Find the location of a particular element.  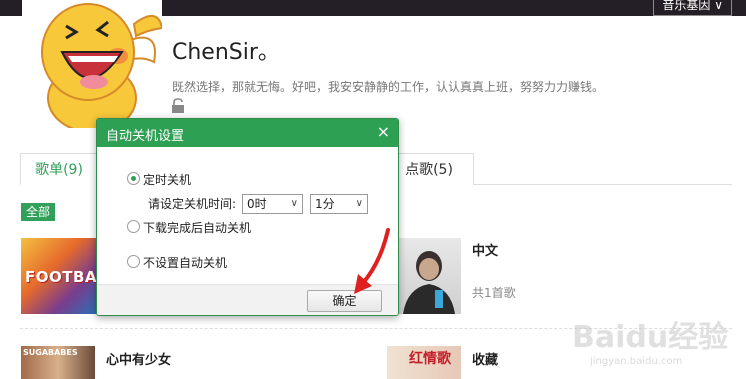

avatar is located at coordinates (92, 64).